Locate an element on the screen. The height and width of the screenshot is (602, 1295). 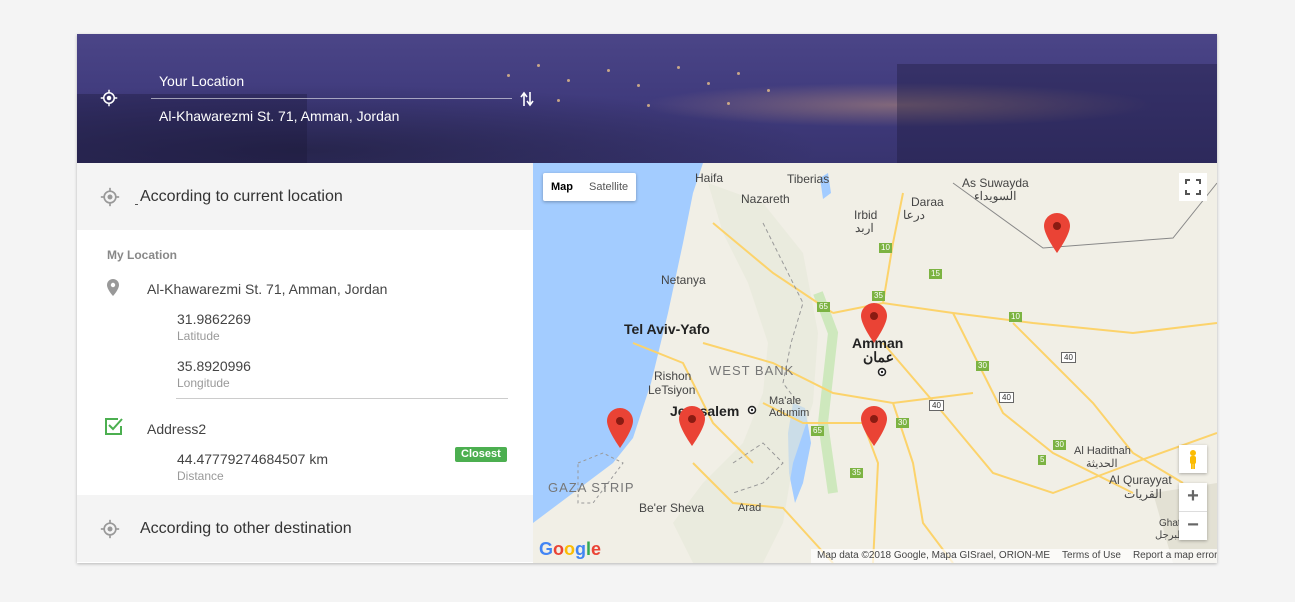
latitude-label: Latitude is located at coordinates (198, 336).